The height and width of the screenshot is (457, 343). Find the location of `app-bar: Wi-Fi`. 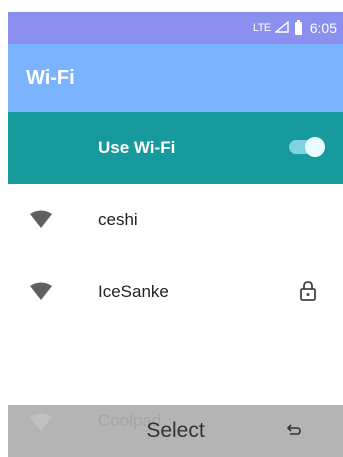

app-bar: Wi-Fi is located at coordinates (175, 78).